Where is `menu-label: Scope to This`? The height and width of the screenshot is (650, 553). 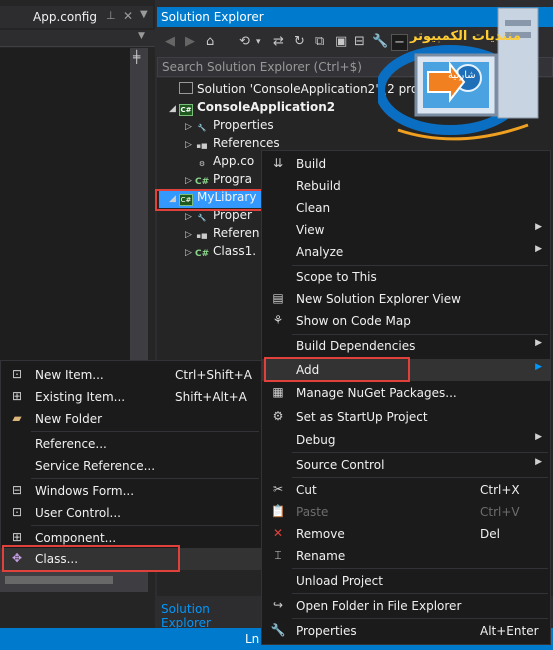 menu-label: Scope to This is located at coordinates (336, 277).